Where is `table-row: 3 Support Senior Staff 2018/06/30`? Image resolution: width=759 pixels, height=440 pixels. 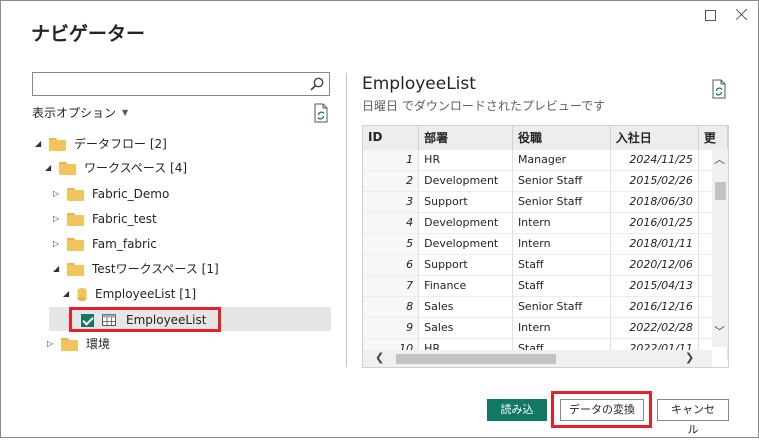
table-row: 3 Support Senior Staff 2018/06/30 is located at coordinates (545, 201).